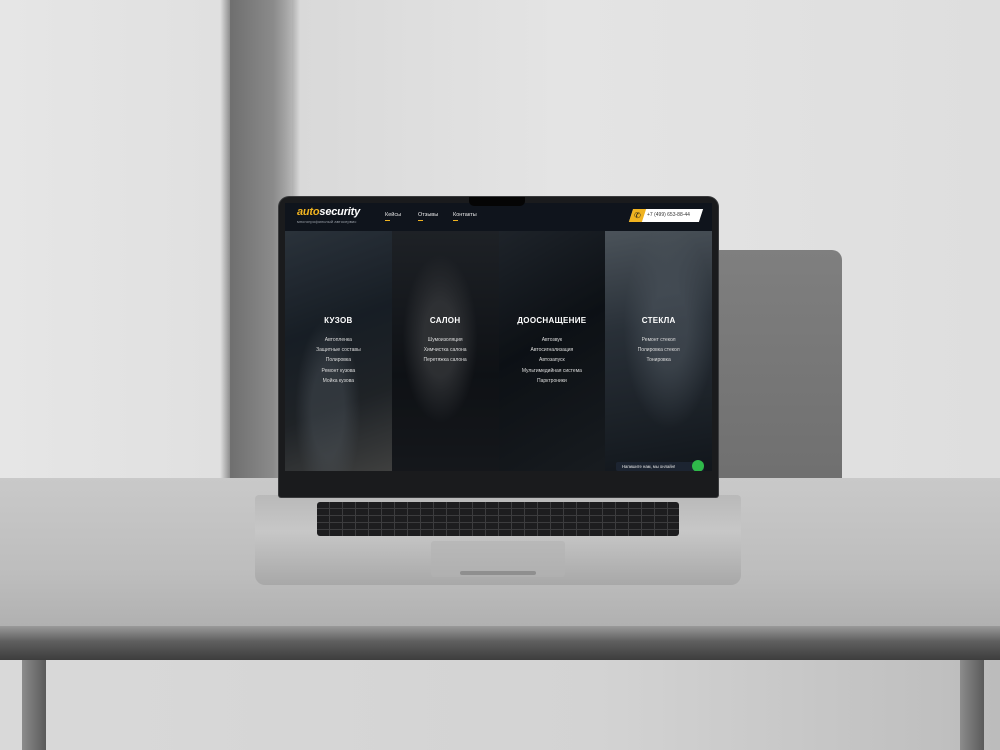 This screenshot has height=750, width=1000. I want to click on service-link: Автозапуск, so click(552, 360).